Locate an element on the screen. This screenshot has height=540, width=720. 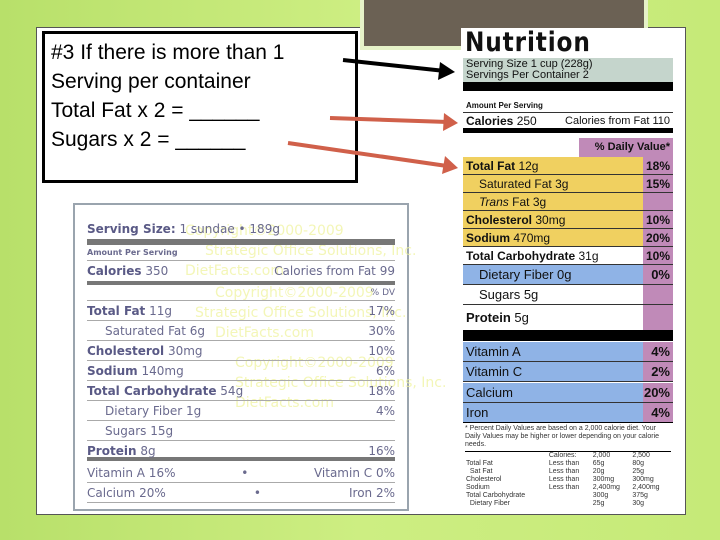
red-arrow-total-fat is located at coordinates (367, 154).